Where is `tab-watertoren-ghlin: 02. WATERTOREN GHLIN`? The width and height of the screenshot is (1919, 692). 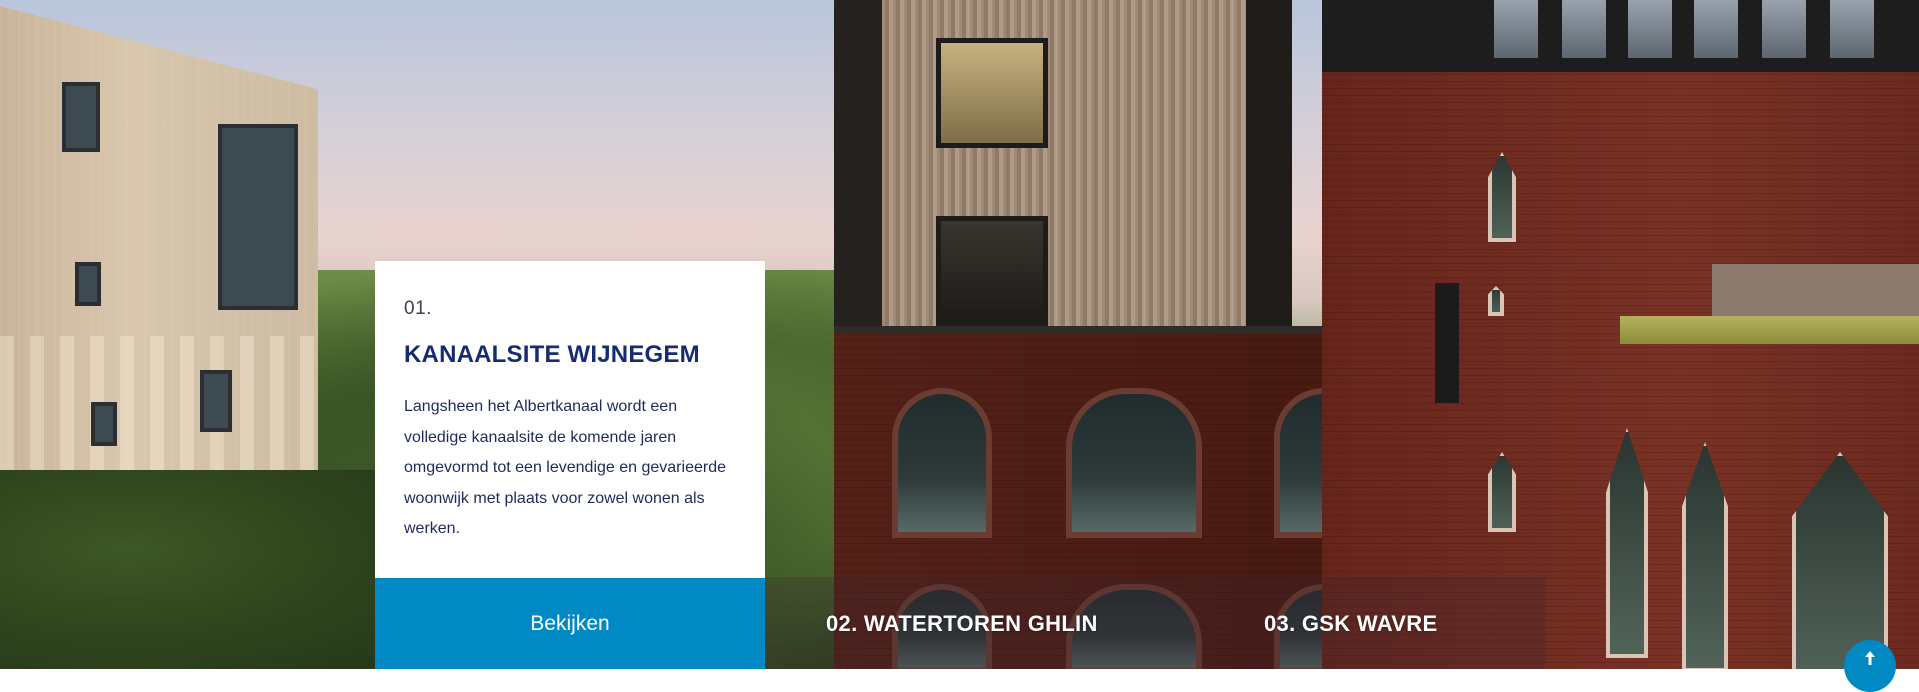 tab-watertoren-ghlin: 02. WATERTOREN GHLIN is located at coordinates (962, 623).